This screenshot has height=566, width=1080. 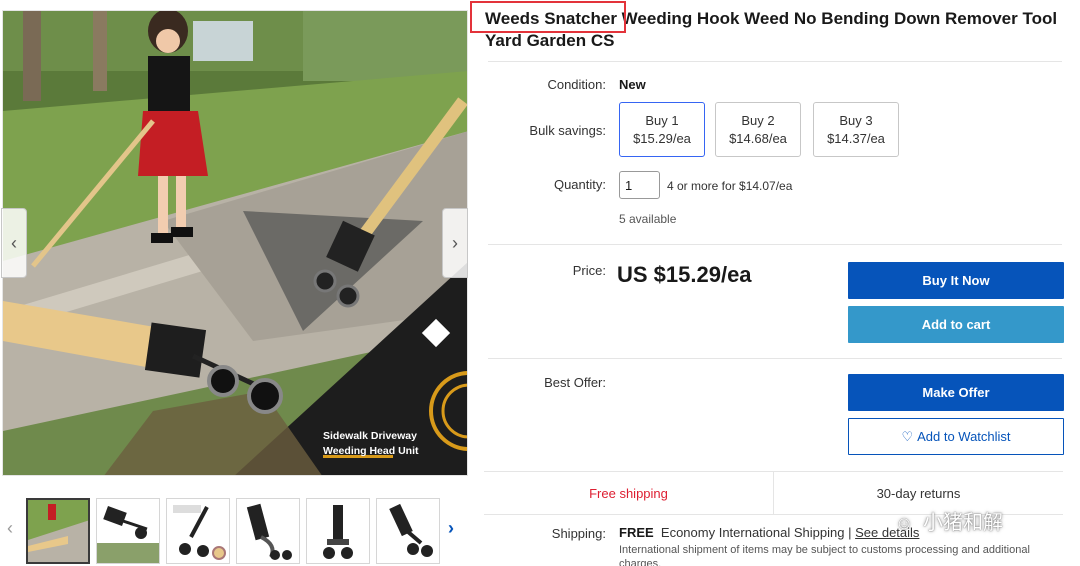 I want to click on watermark-text: 小猪和解, so click(x=962, y=523).